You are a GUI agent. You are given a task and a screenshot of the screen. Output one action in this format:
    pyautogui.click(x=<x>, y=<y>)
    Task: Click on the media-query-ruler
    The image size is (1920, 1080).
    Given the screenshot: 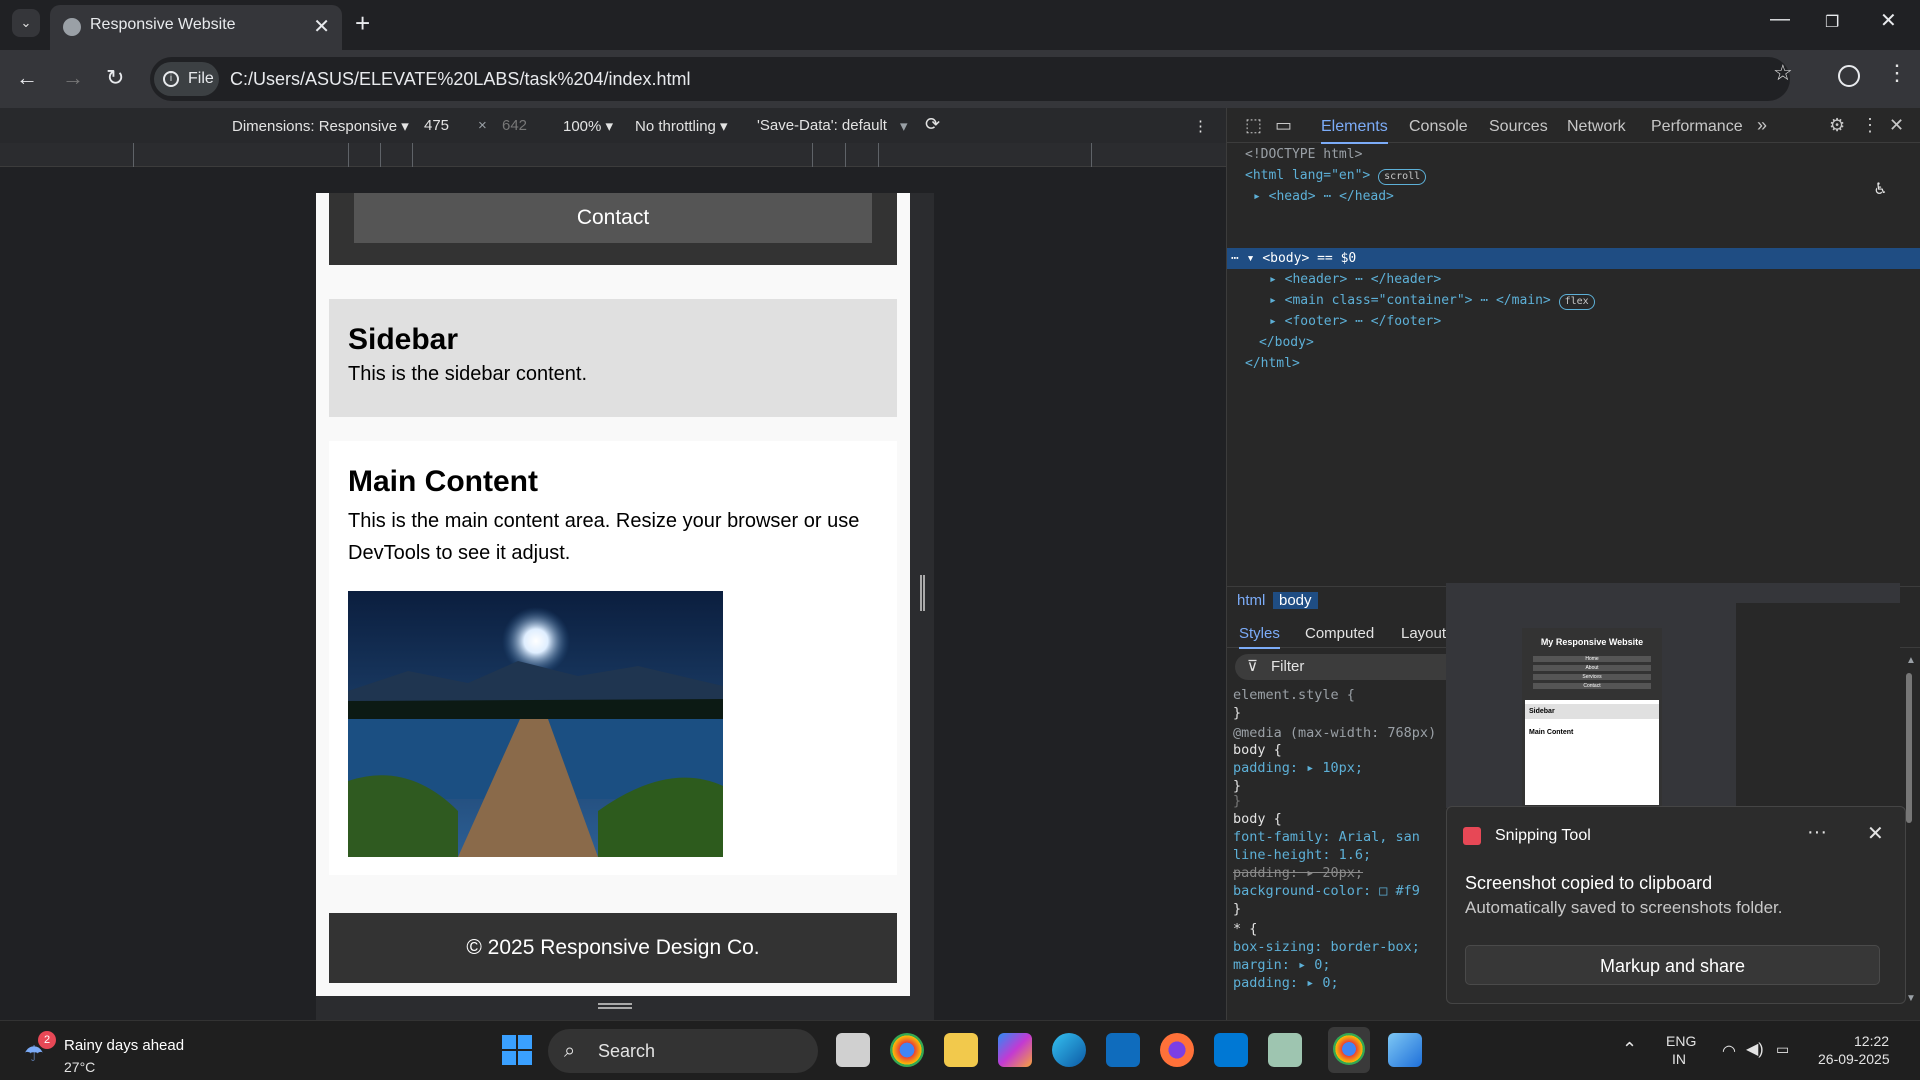 What is the action you would take?
    pyautogui.click(x=613, y=155)
    